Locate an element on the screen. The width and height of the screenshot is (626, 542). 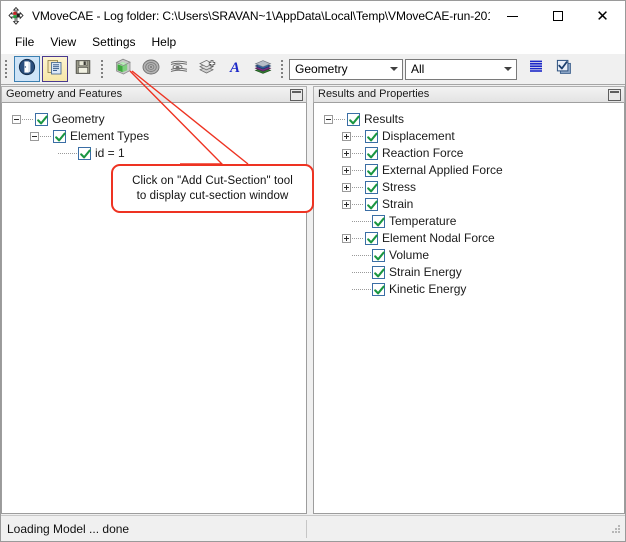
tree-row: Temperature is located at coordinates (469, 221).